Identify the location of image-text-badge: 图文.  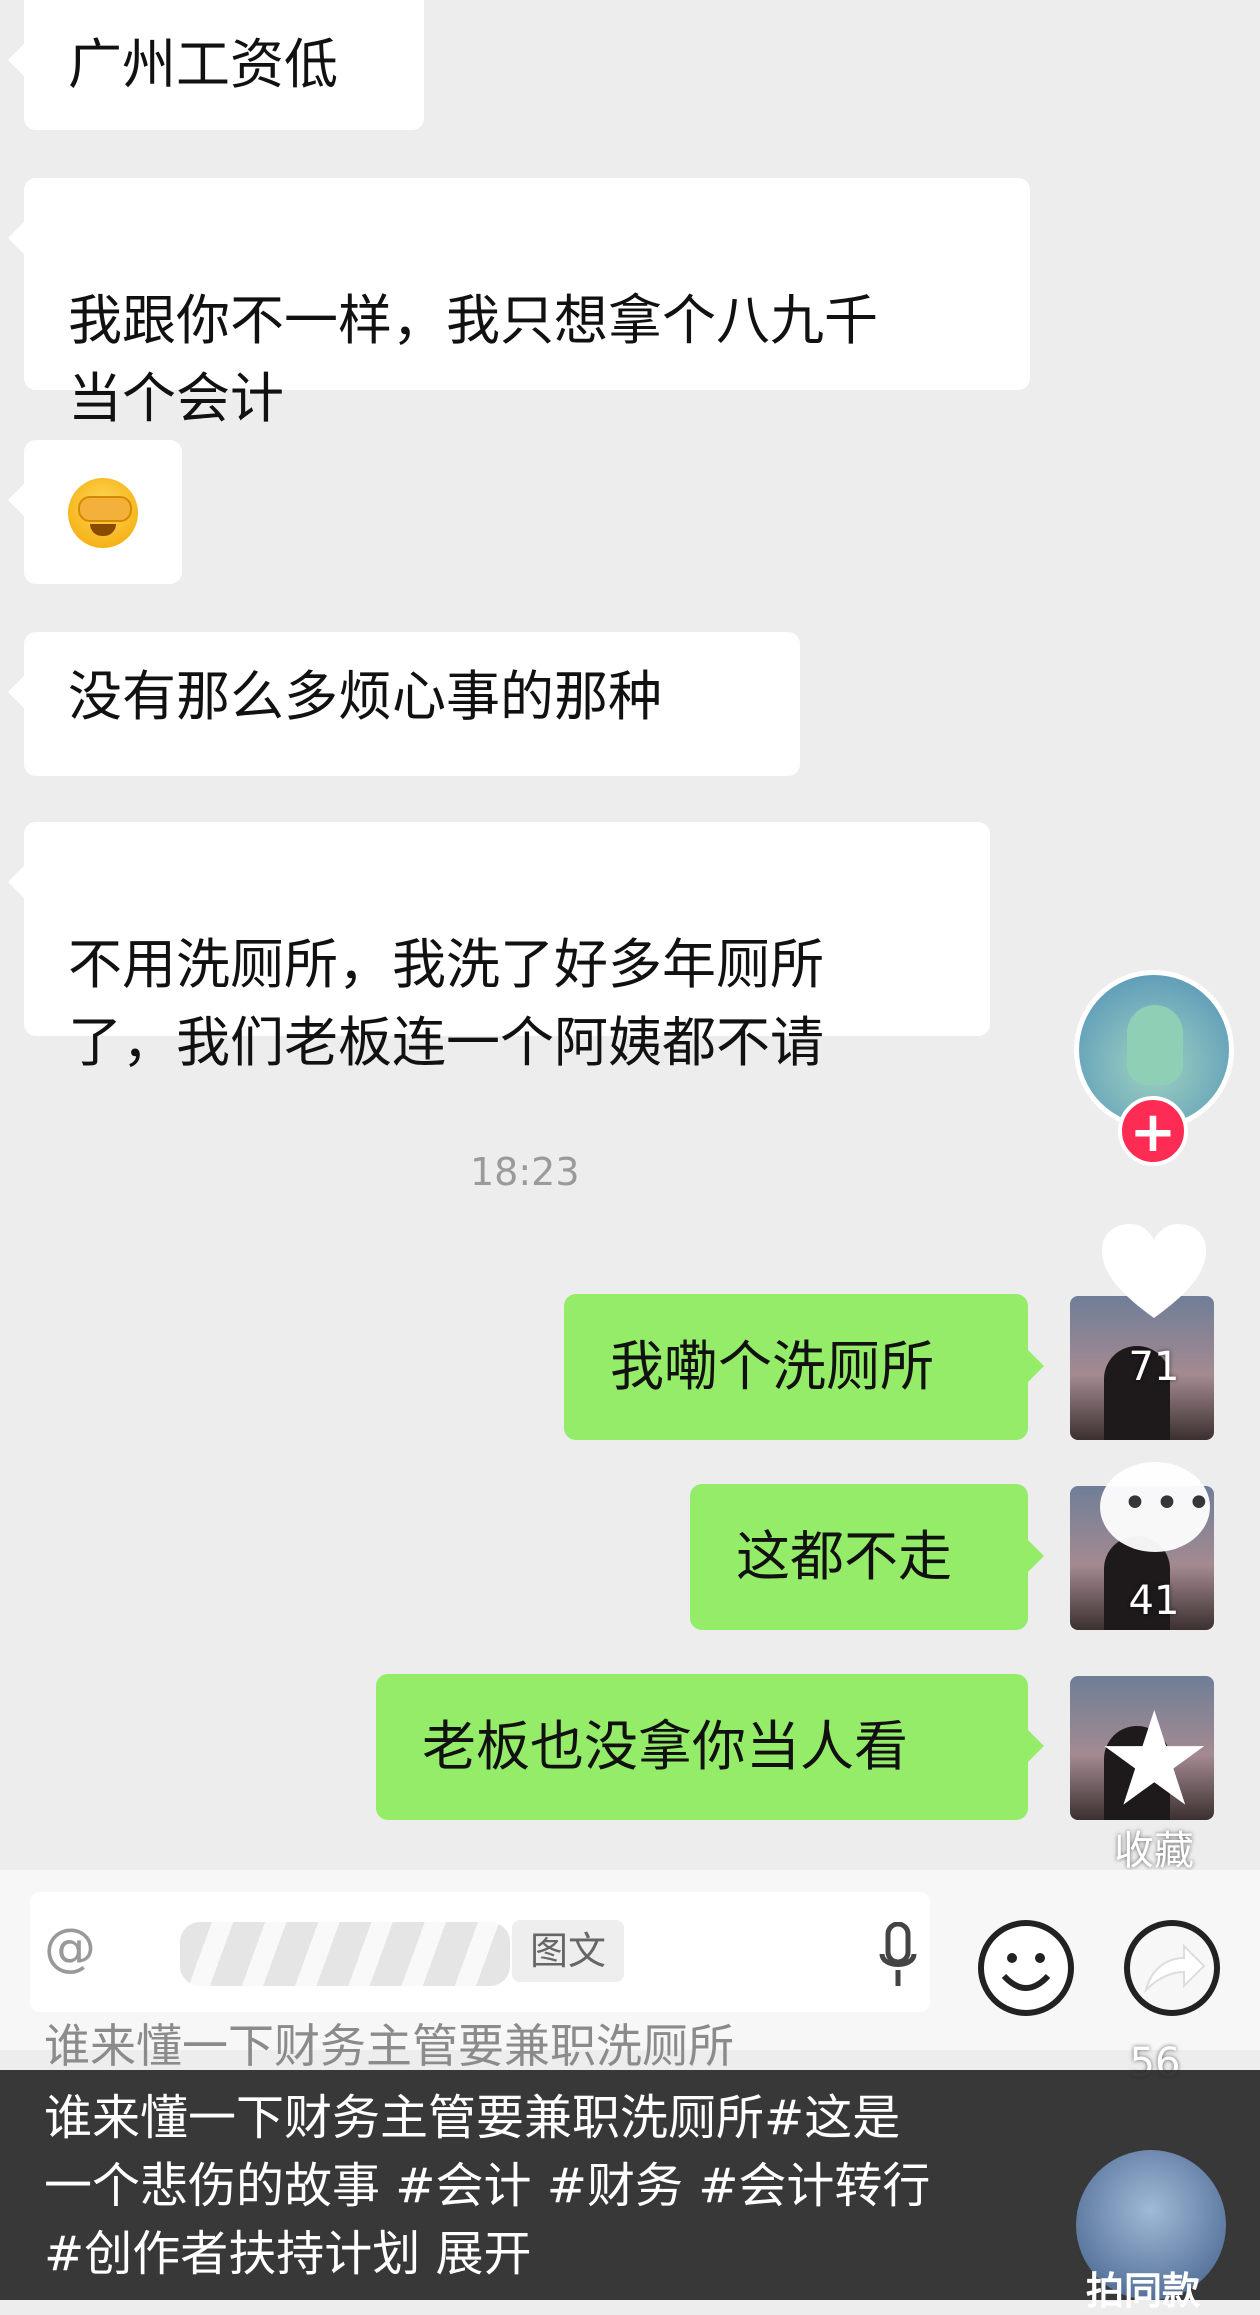
(568, 1951).